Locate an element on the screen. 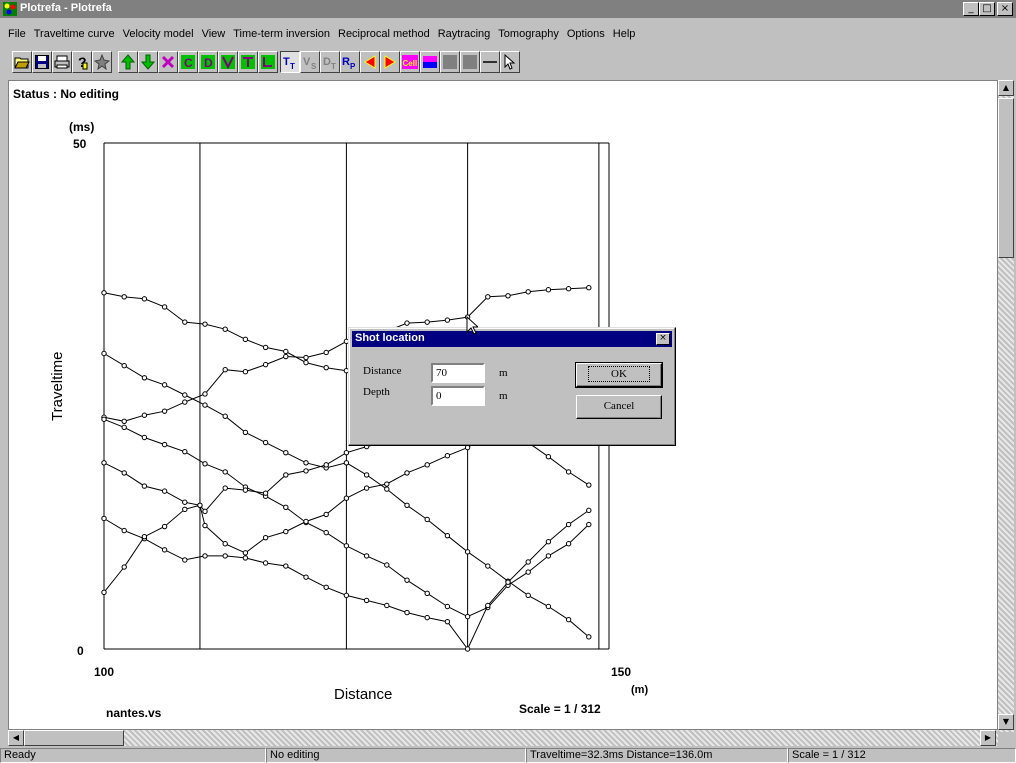 This screenshot has height=763, width=1016. rp-icon: RP is located at coordinates (349, 63).